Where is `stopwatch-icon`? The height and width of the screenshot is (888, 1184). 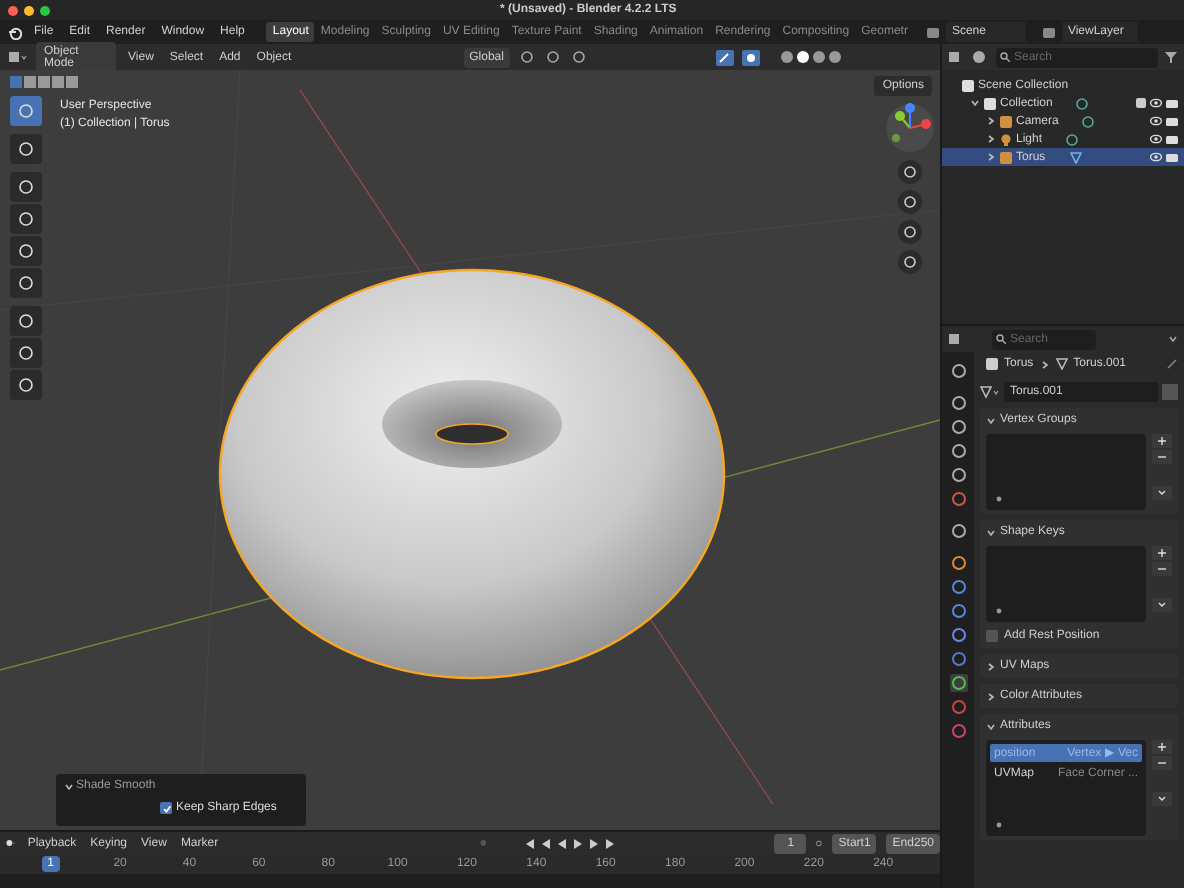 stopwatch-icon is located at coordinates (819, 843).